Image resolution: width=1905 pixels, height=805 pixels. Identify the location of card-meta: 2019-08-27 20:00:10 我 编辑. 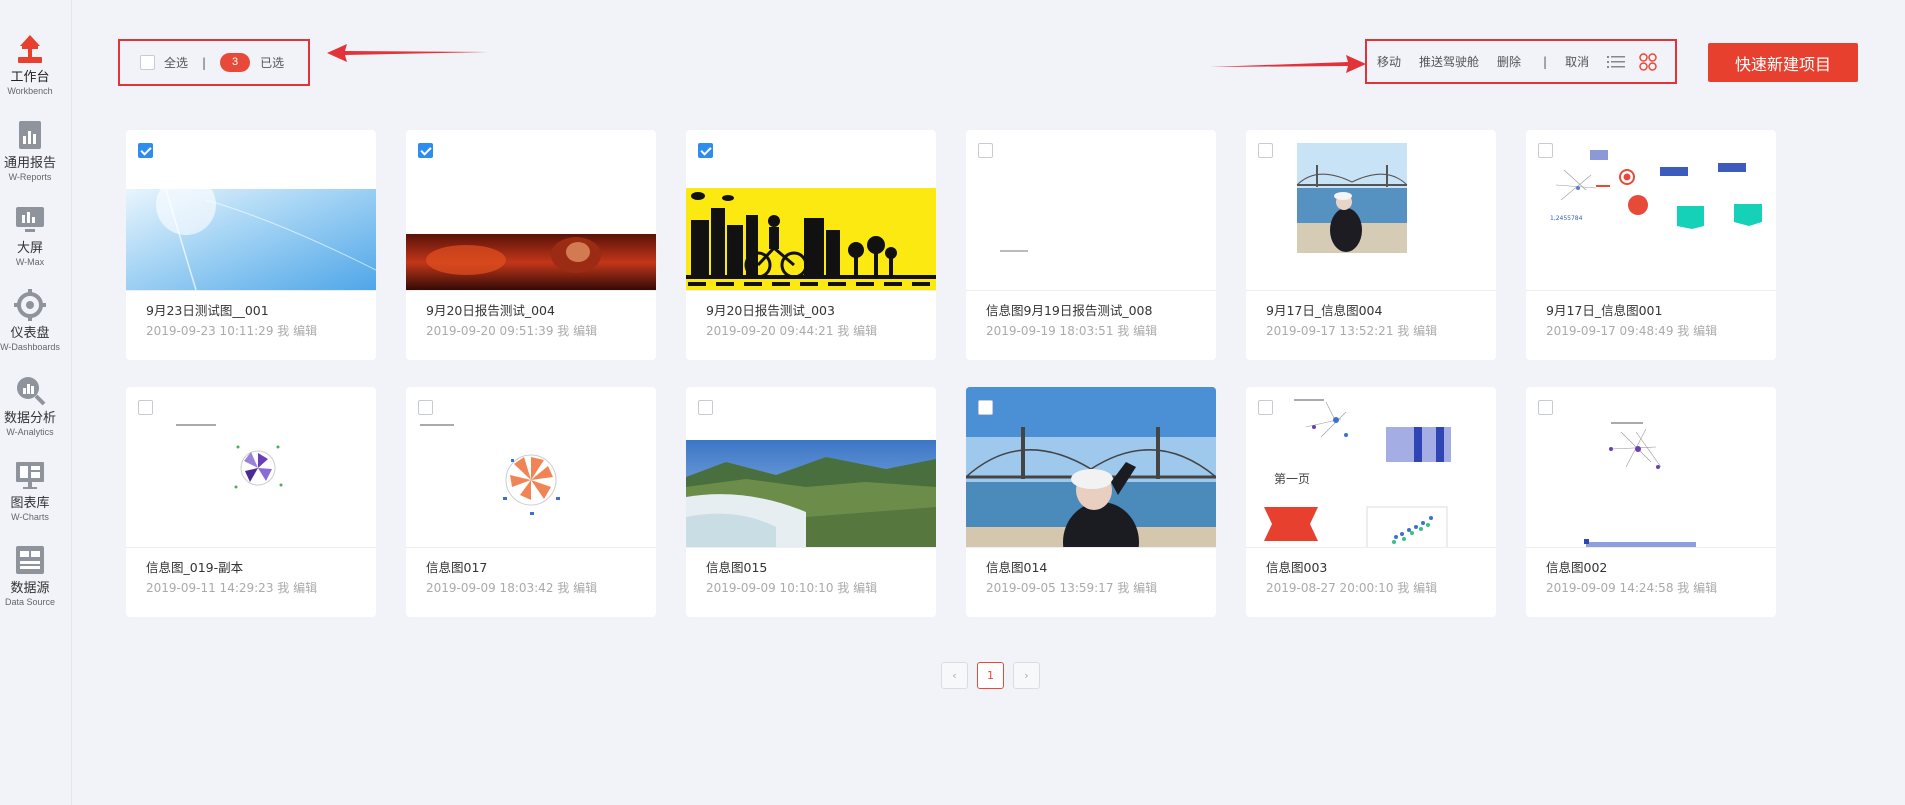
(1352, 588).